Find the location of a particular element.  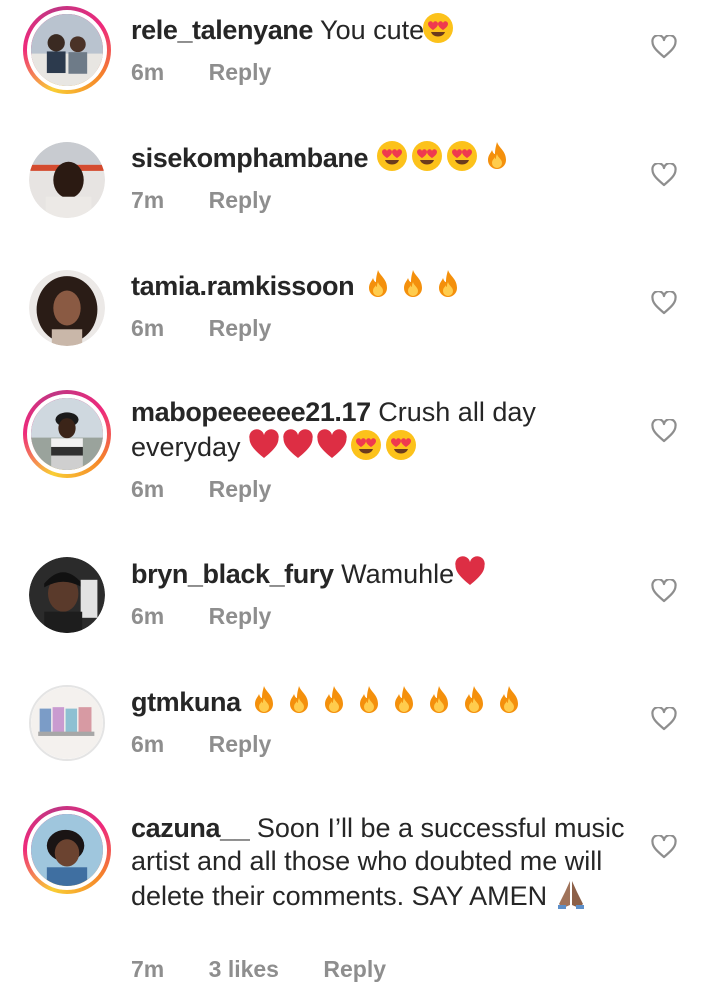

avatar-tamia-ramkissoon is located at coordinates (67, 308).